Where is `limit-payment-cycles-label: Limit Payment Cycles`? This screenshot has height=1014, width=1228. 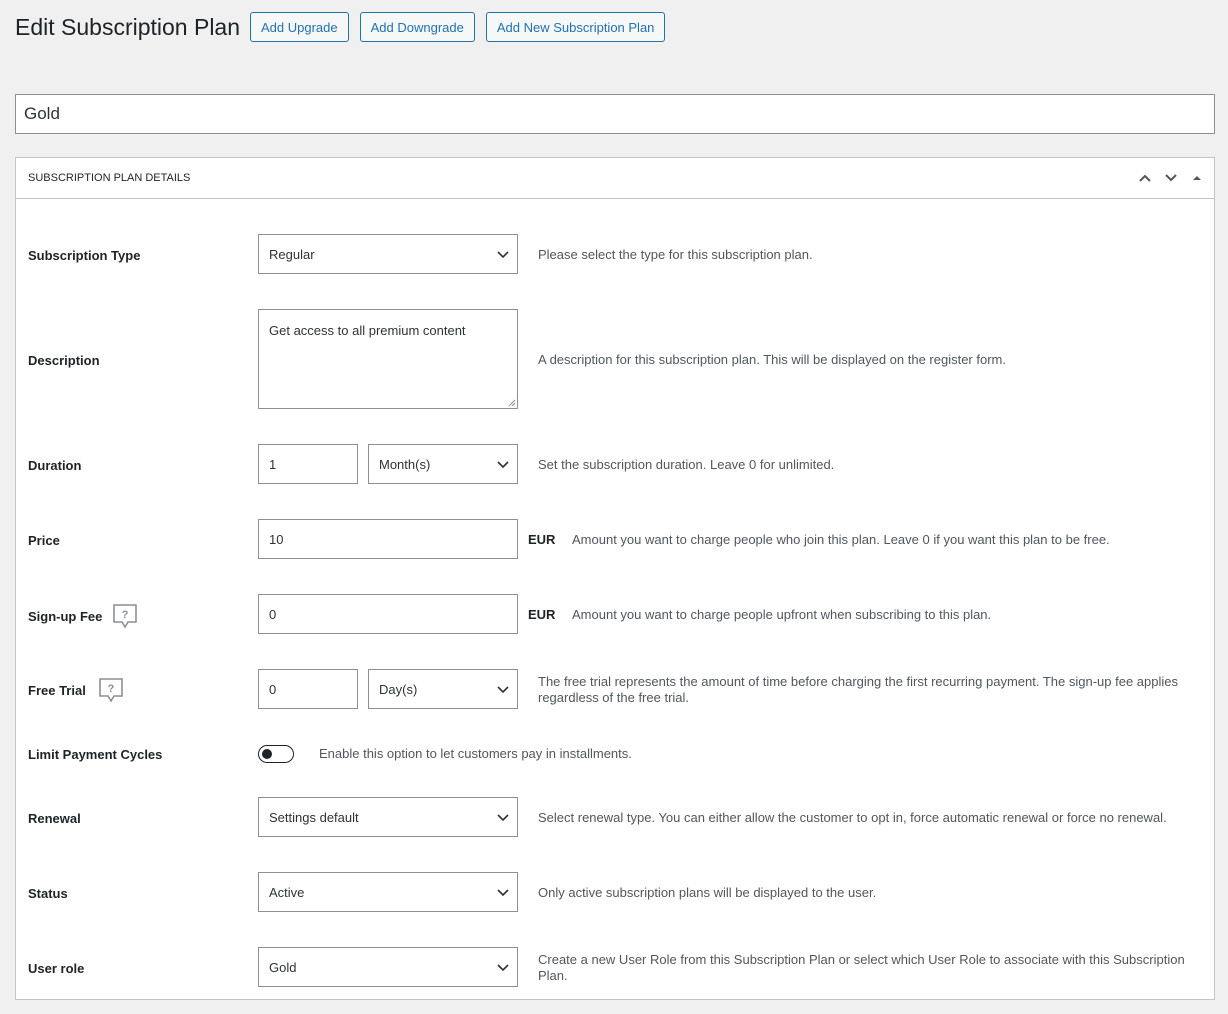 limit-payment-cycles-label: Limit Payment Cycles is located at coordinates (95, 754).